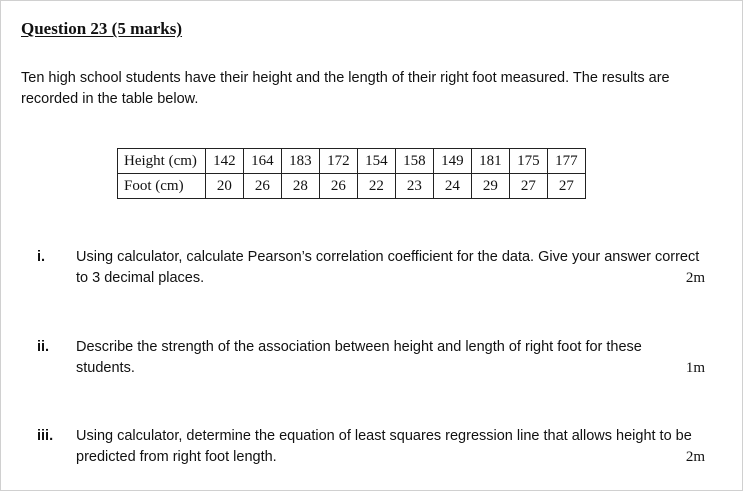  I want to click on table-cell: 154, so click(376, 161).